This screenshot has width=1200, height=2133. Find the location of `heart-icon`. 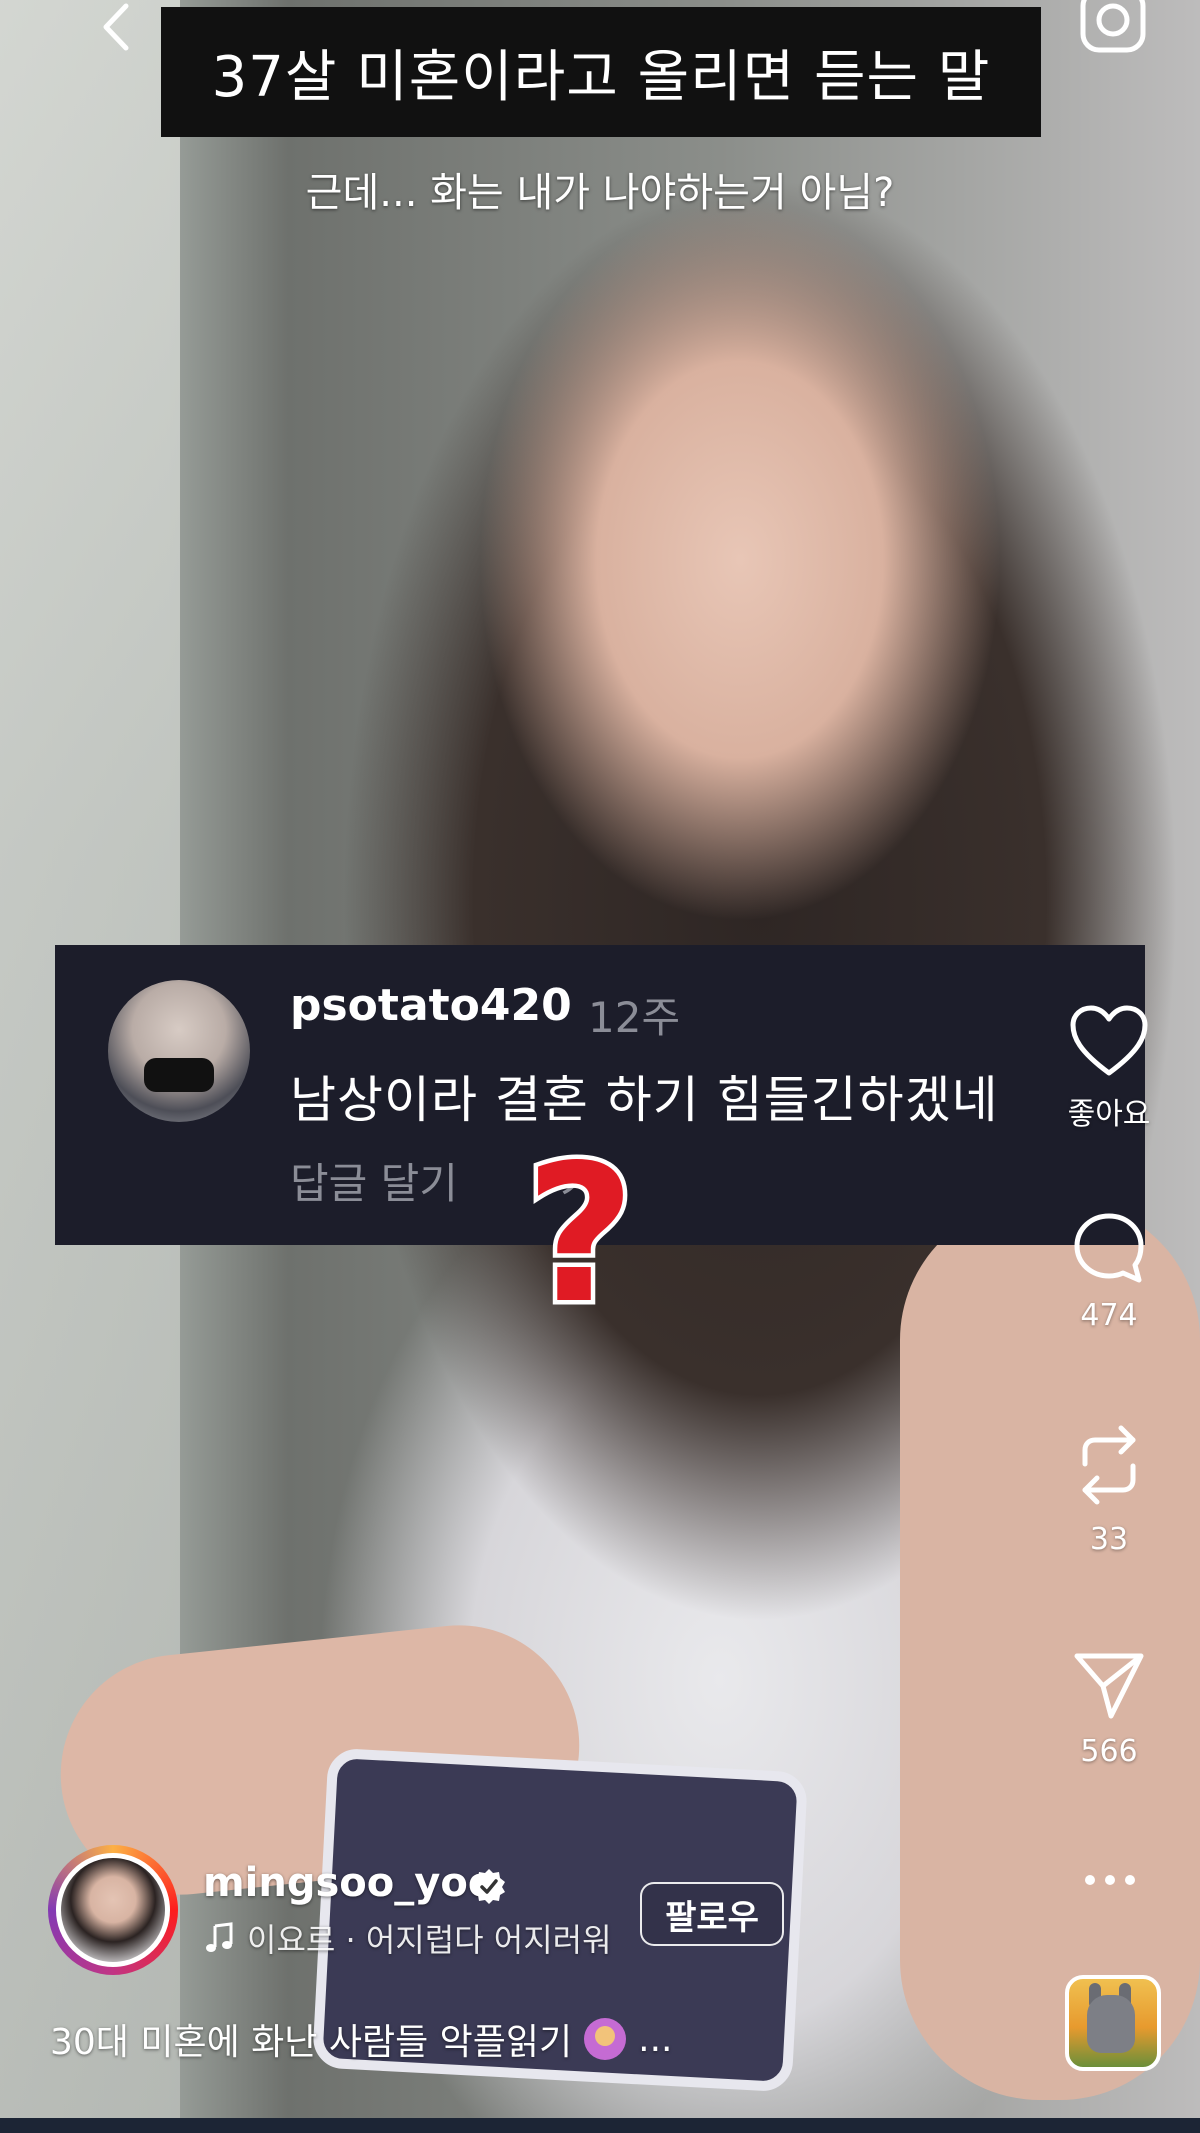

heart-icon is located at coordinates (1109, 1040).